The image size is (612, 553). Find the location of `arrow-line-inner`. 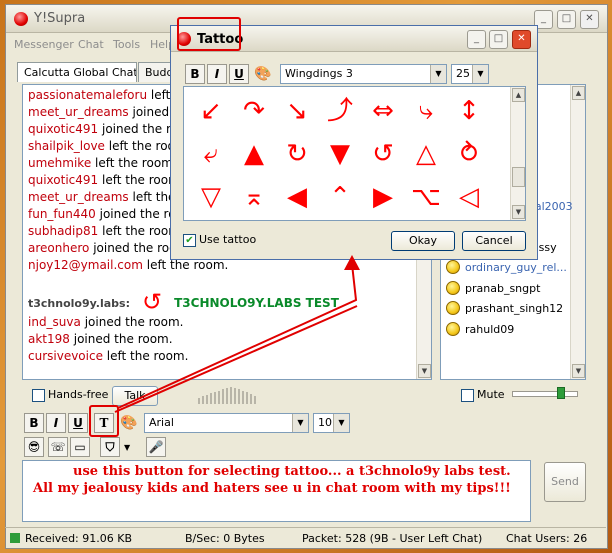

arrow-line-inner is located at coordinates (236, 359).